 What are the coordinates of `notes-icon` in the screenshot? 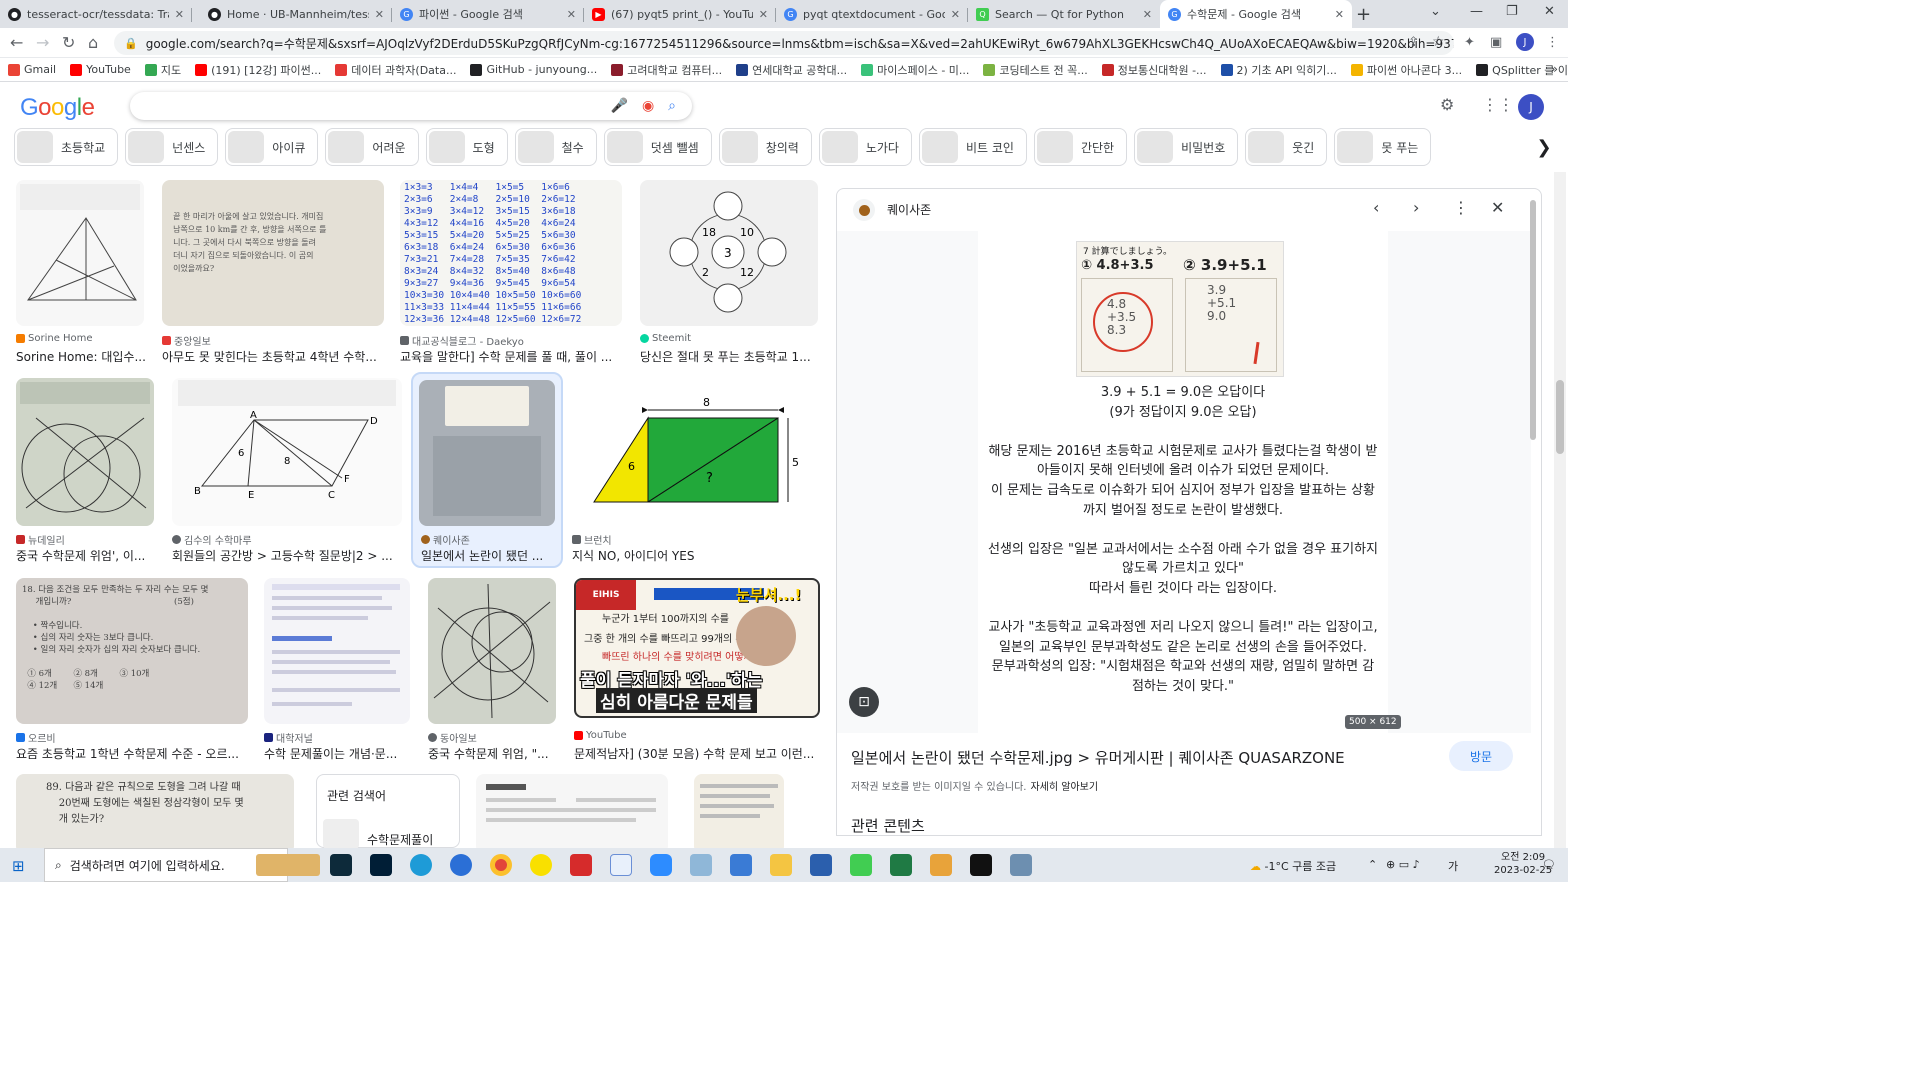 It's located at (621, 865).